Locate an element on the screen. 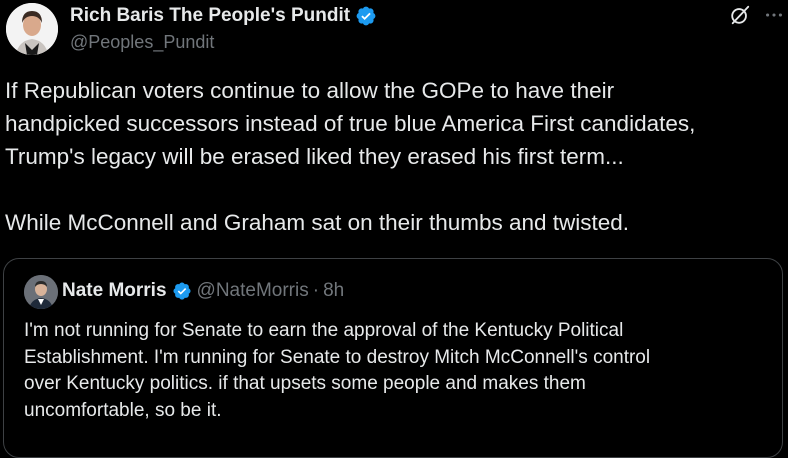  quoted-text-line: uncomfortable, so be it. is located at coordinates (123, 410).